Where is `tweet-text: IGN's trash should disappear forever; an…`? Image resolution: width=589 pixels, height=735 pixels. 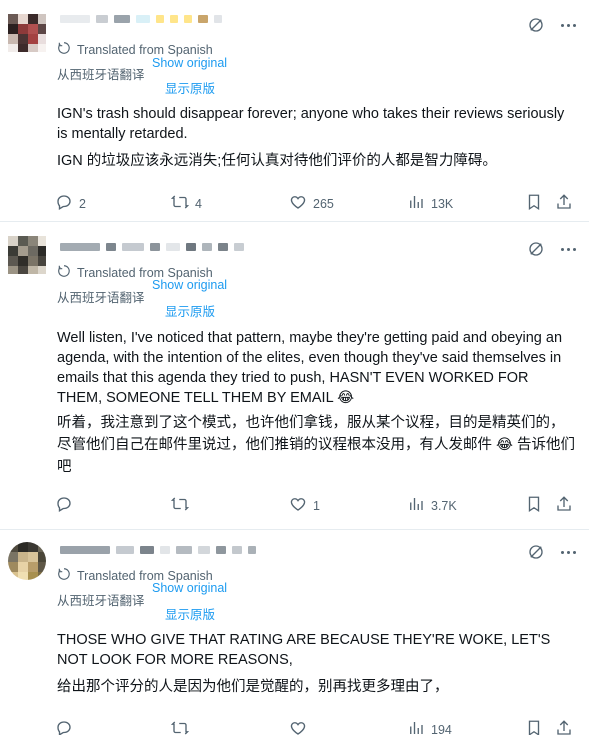 tweet-text: IGN's trash should disappear forever; an… is located at coordinates (311, 124).